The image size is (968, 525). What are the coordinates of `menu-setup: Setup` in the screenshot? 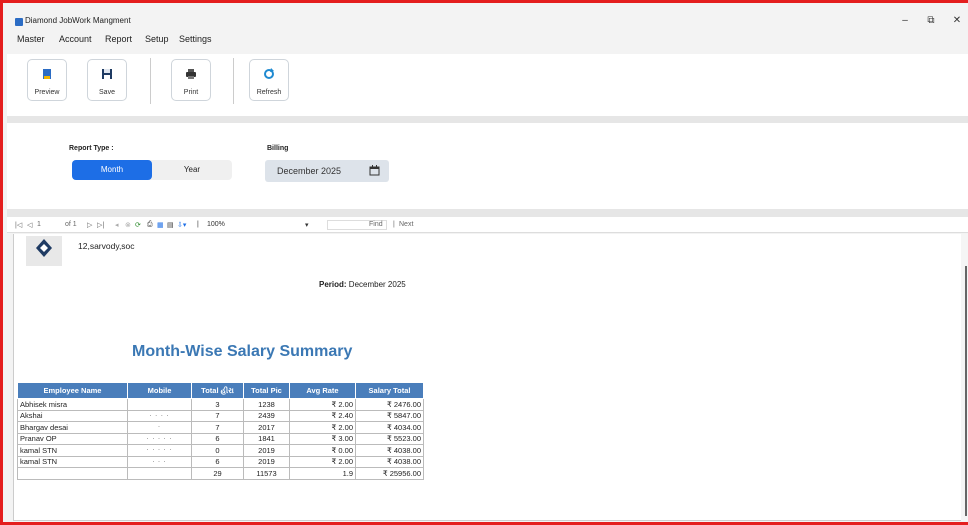 It's located at (157, 39).